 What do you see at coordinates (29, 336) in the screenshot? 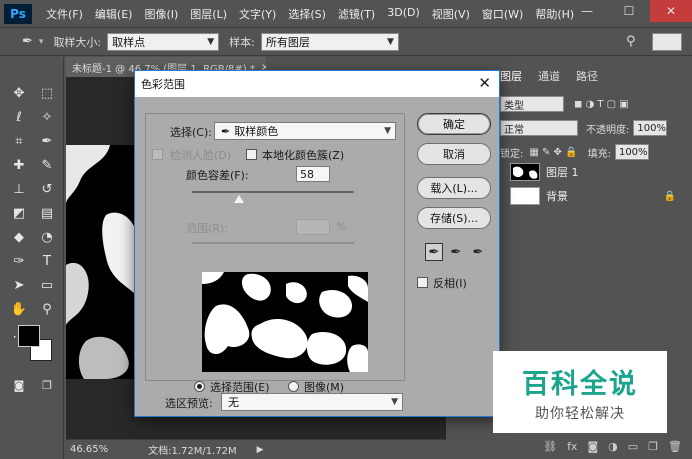
I see `foreground-color-swatch` at bounding box center [29, 336].